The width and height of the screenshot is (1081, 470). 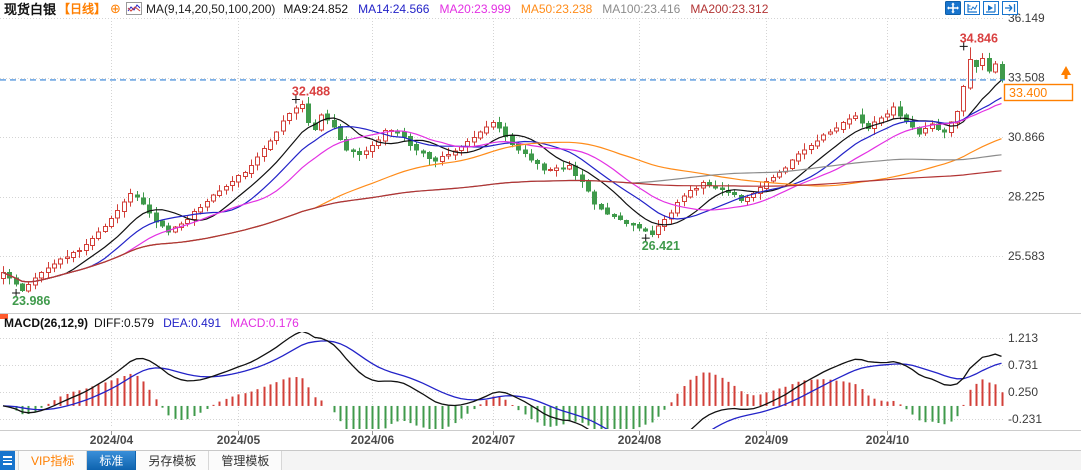 What do you see at coordinates (540, 460) in the screenshot?
I see `bottom-tab-bar: VIP指标 标准 另存模板 管理模板` at bounding box center [540, 460].